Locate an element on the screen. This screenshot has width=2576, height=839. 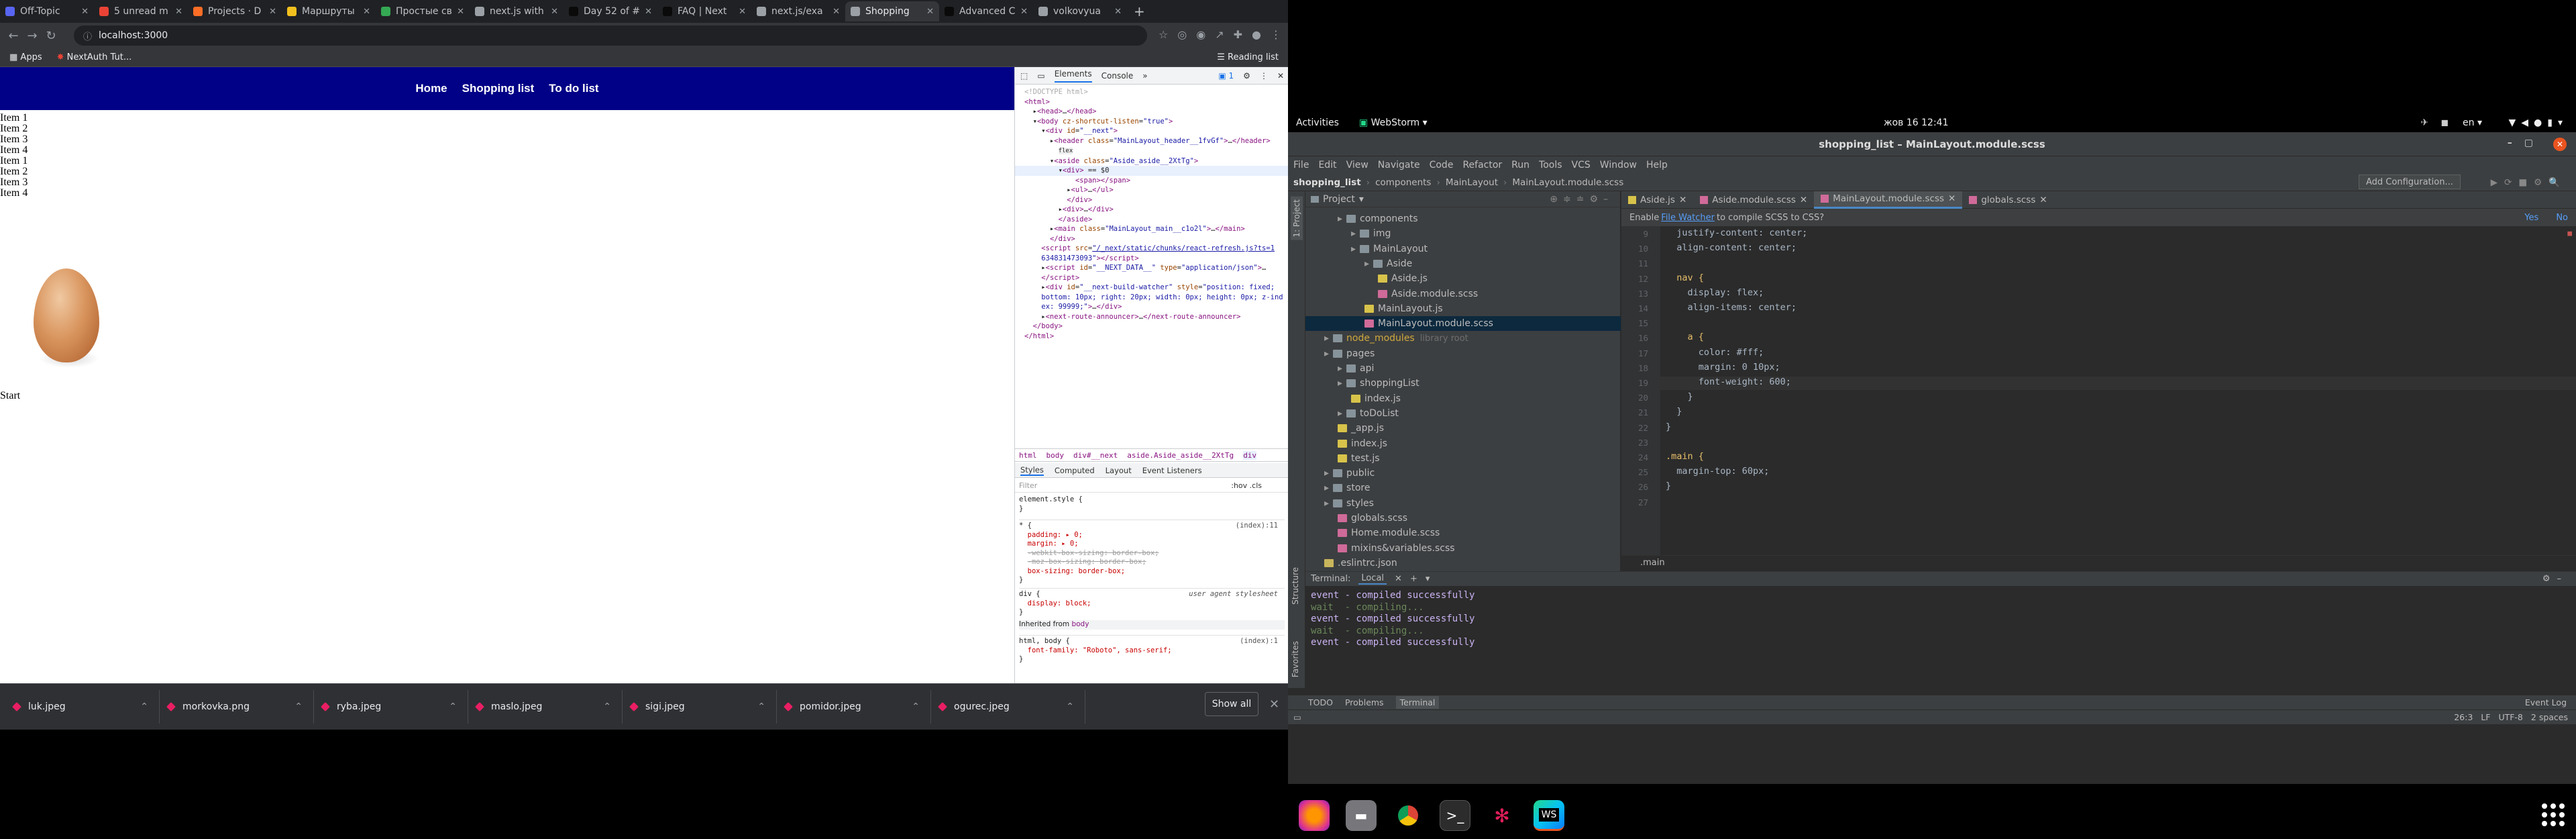
browser-tab: Shopping ✕ is located at coordinates (892, 11).